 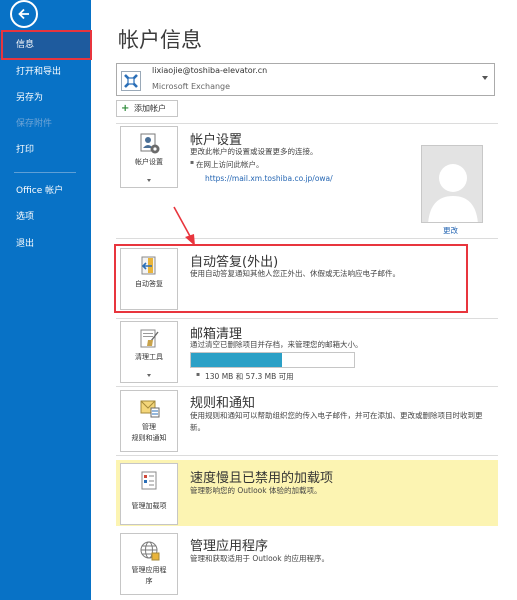 I want to click on cleanup-tools-tile: 清理工具, so click(x=149, y=352).